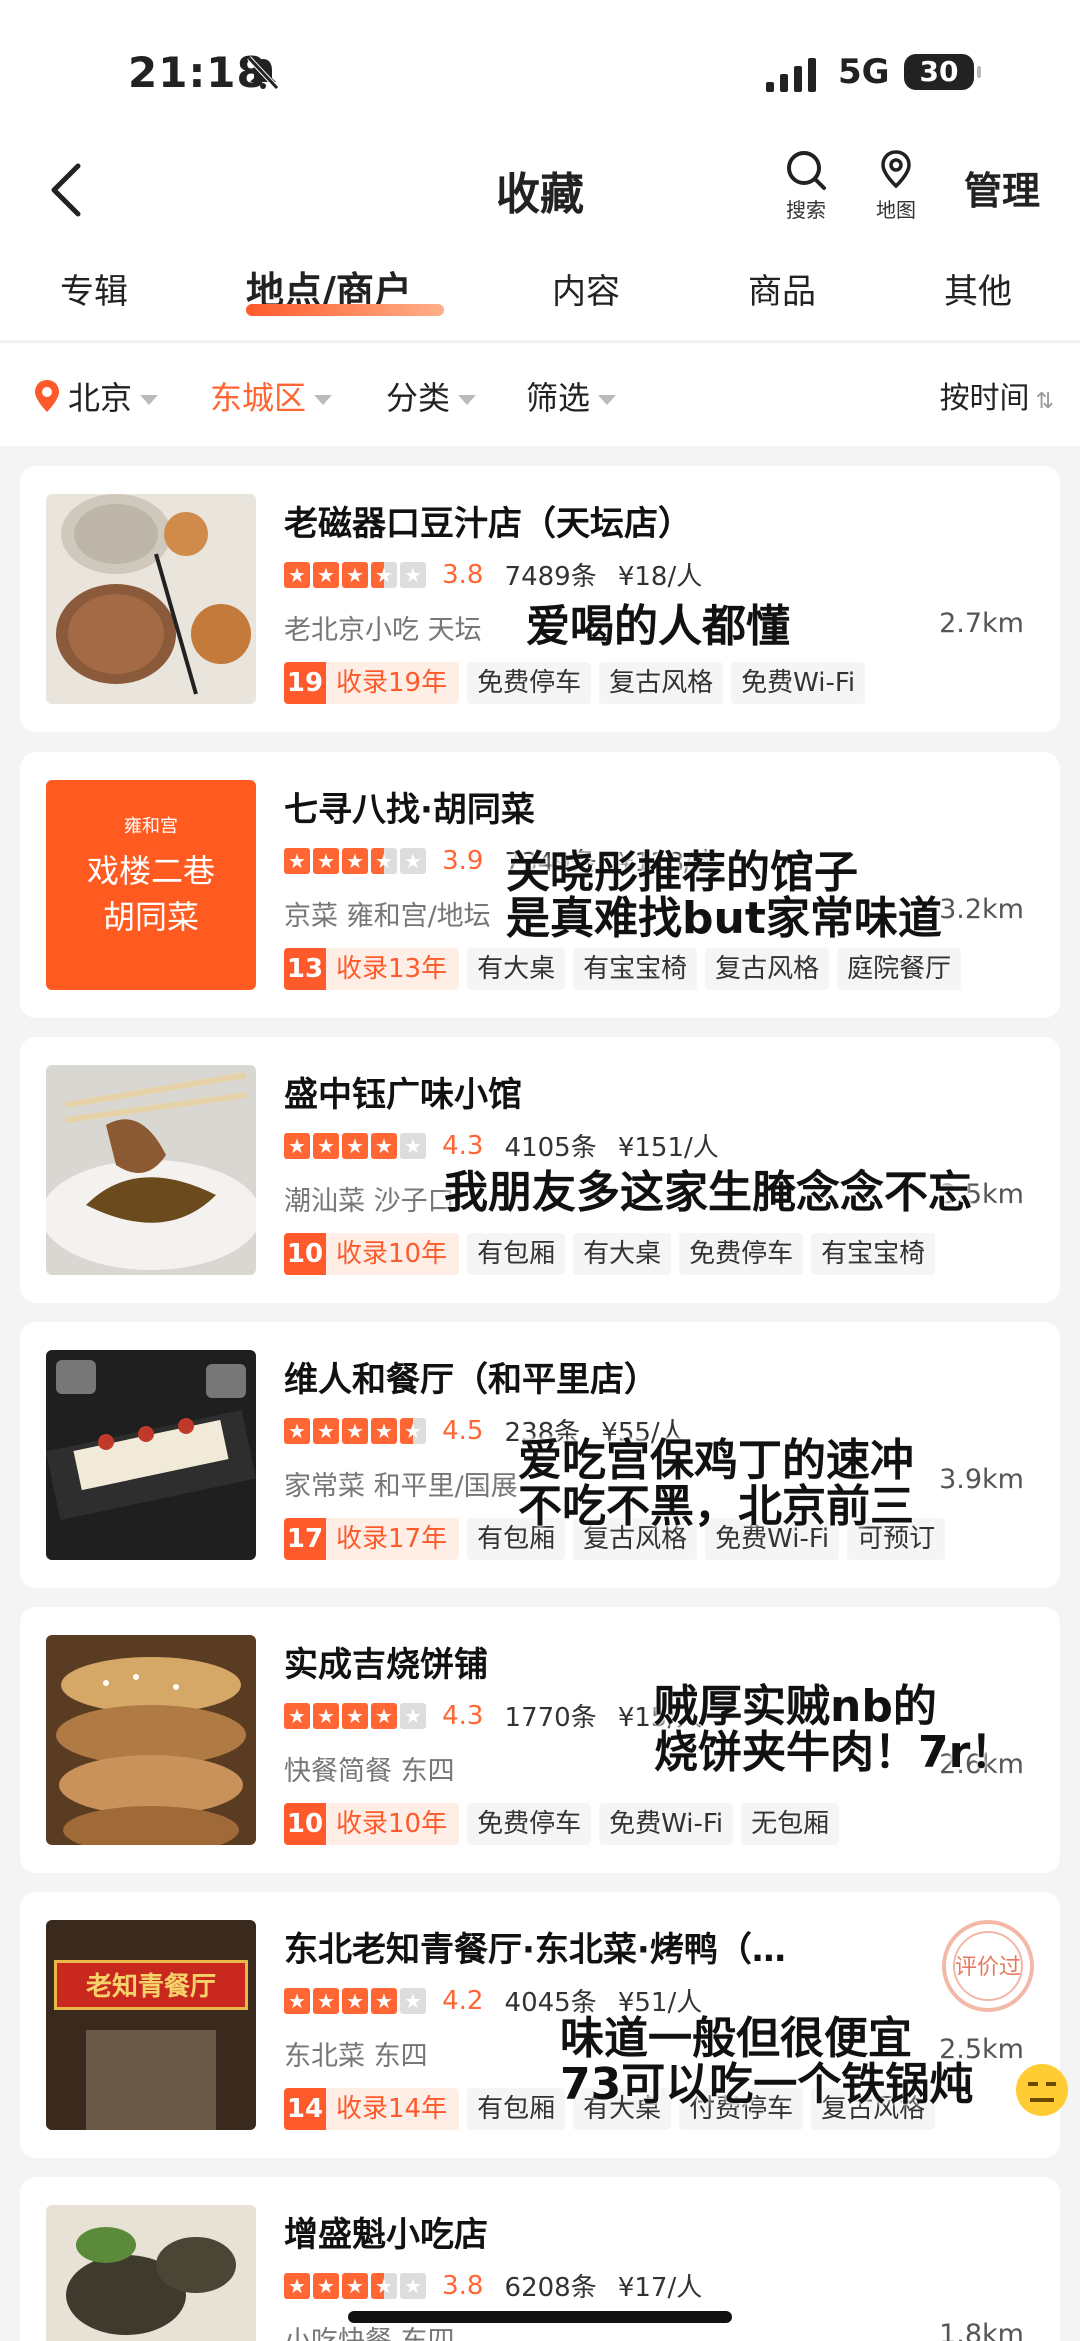 The height and width of the screenshot is (2341, 1080). Describe the element at coordinates (386, 1665) in the screenshot. I see `shop-name: 实成吉烧饼铺` at that location.